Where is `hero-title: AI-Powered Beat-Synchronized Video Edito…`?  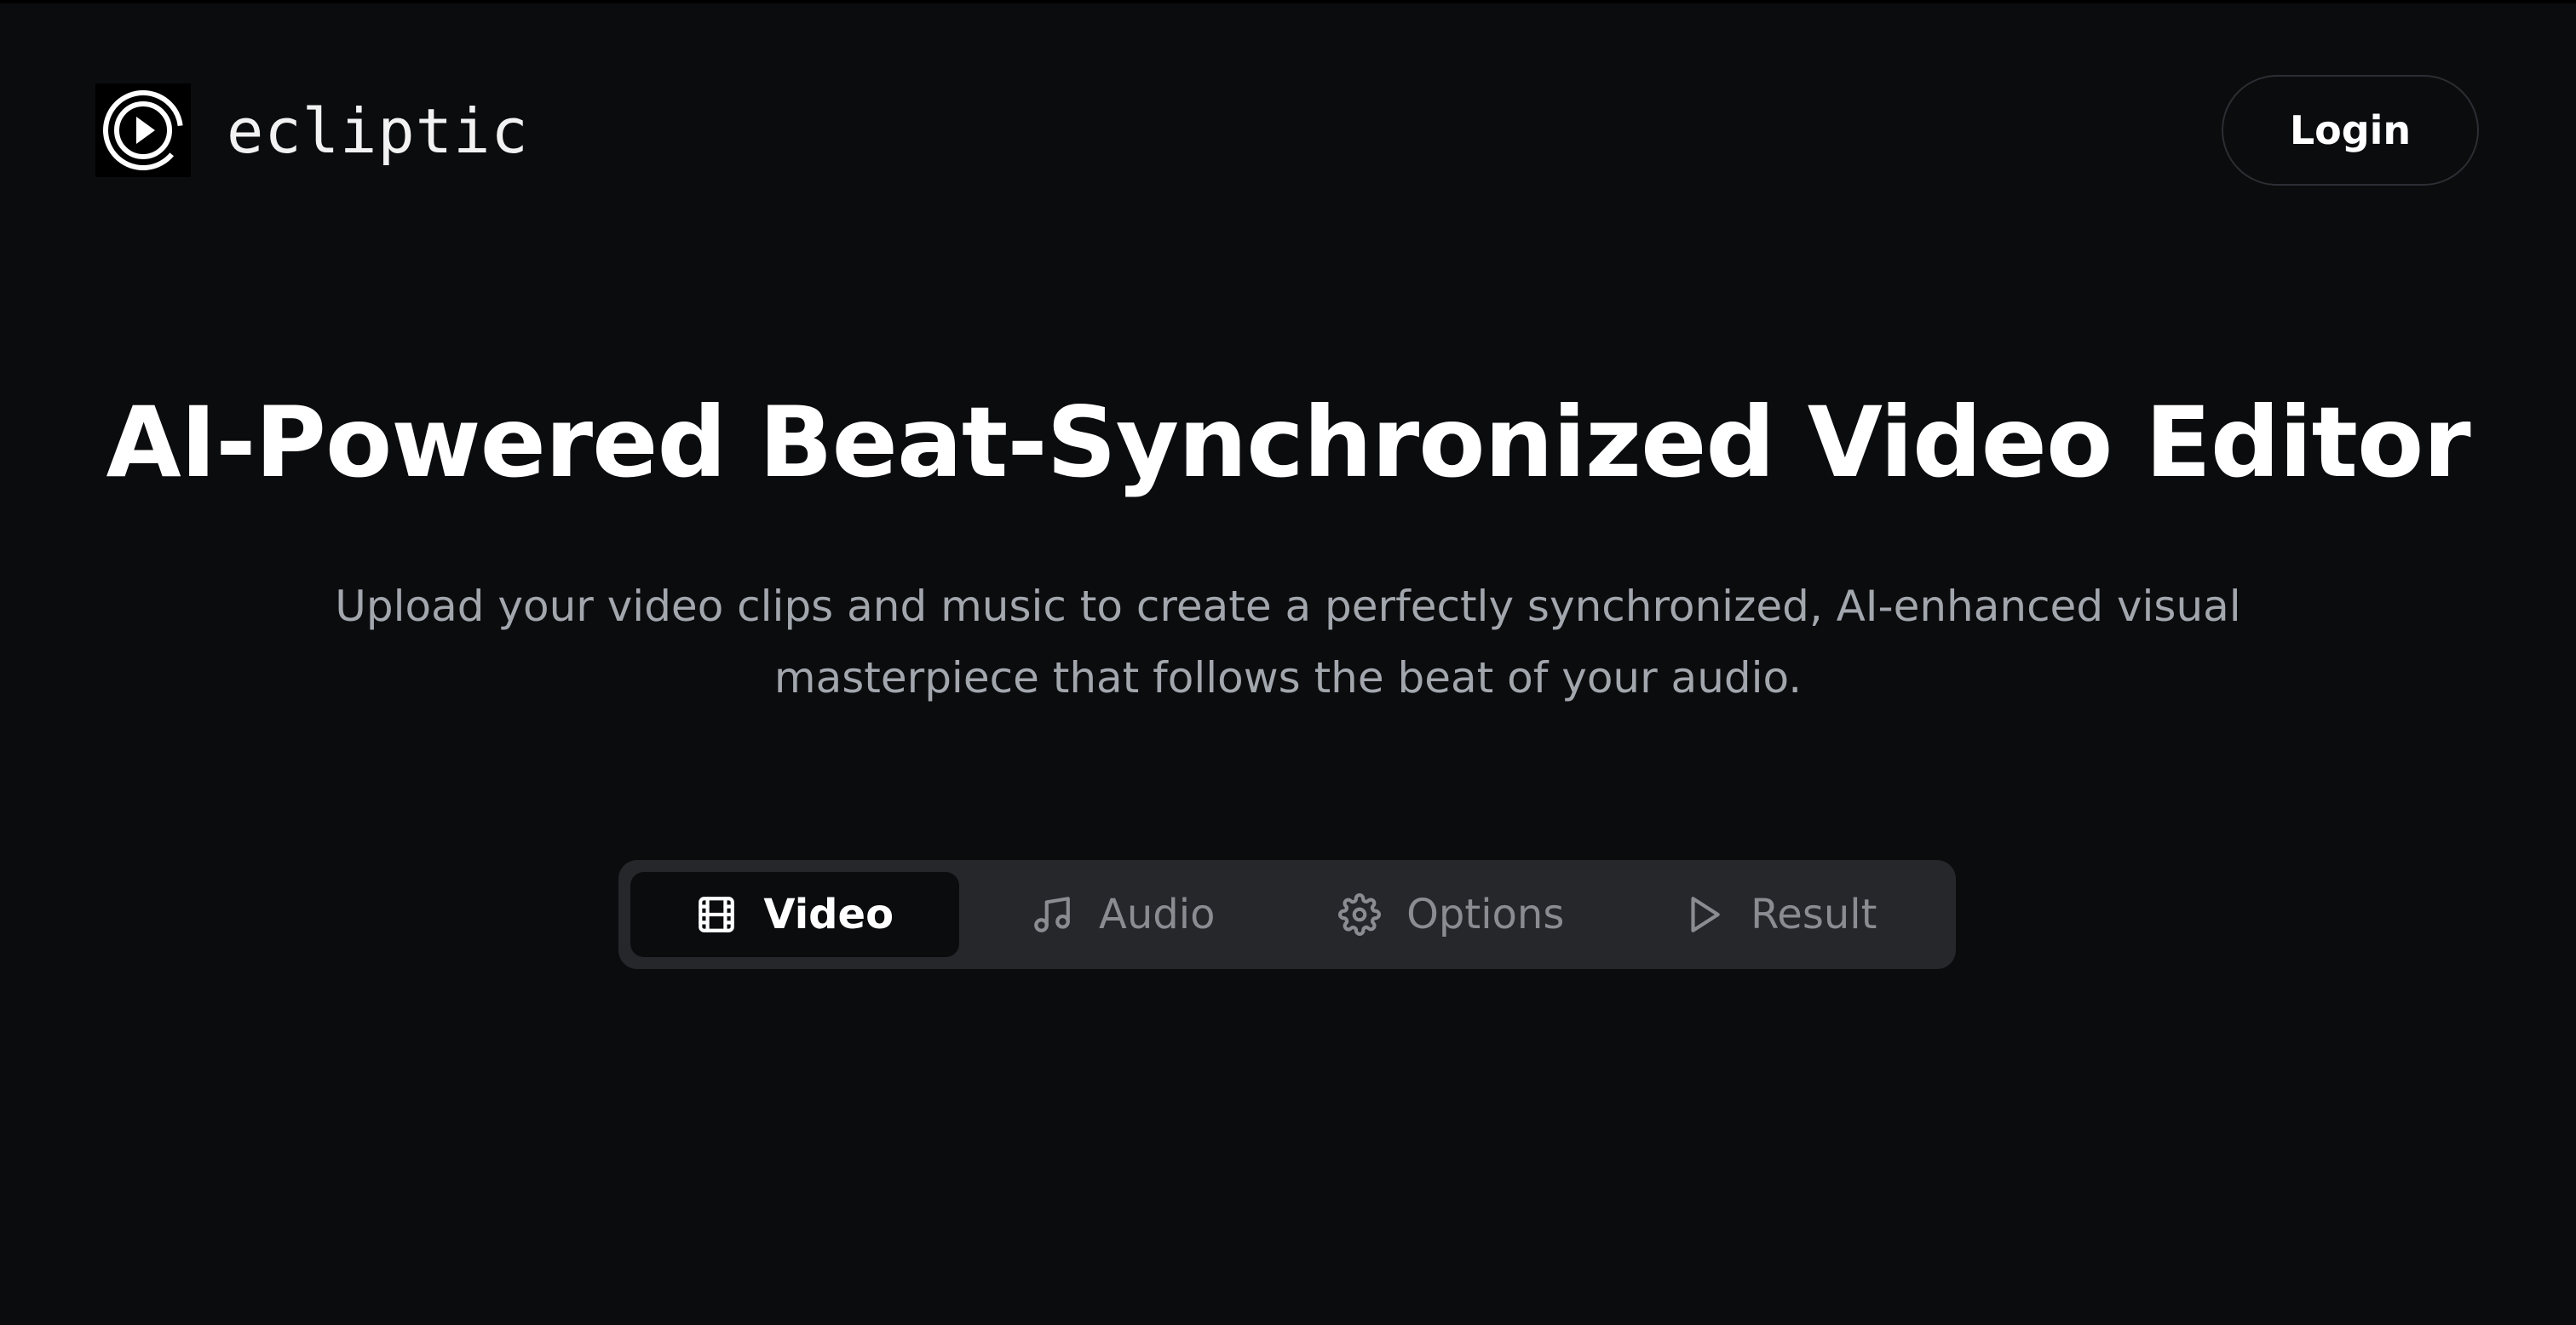 hero-title: AI-Powered Beat-Synchronized Video Edito… is located at coordinates (1288, 442).